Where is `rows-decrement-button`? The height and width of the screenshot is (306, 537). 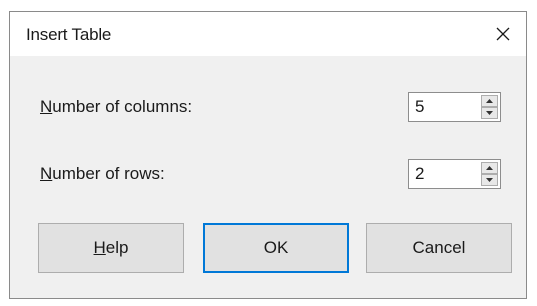
rows-decrement-button is located at coordinates (489, 180).